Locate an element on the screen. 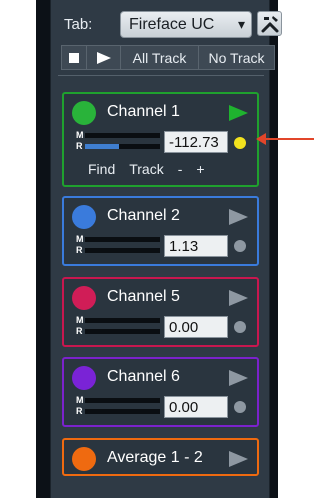  transport-row: All Track No Track is located at coordinates (168, 57).